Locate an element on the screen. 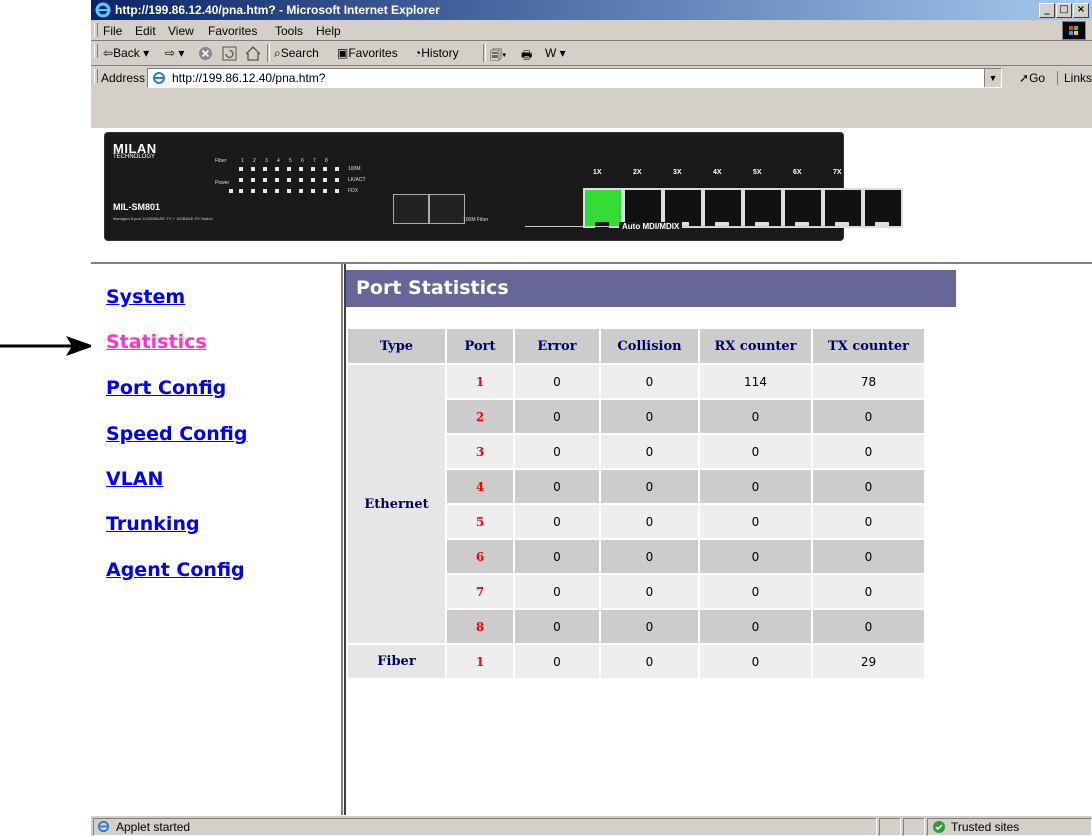 This screenshot has width=1092, height=836. forward-button: ⇨ ▾ is located at coordinates (174, 53).